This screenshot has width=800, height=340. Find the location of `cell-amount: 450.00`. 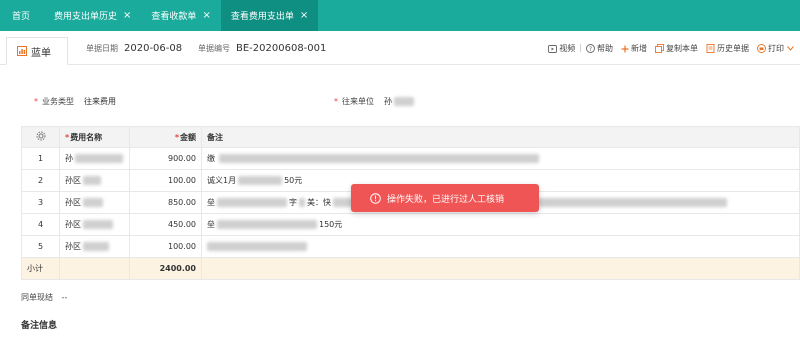

cell-amount: 450.00 is located at coordinates (165, 224).